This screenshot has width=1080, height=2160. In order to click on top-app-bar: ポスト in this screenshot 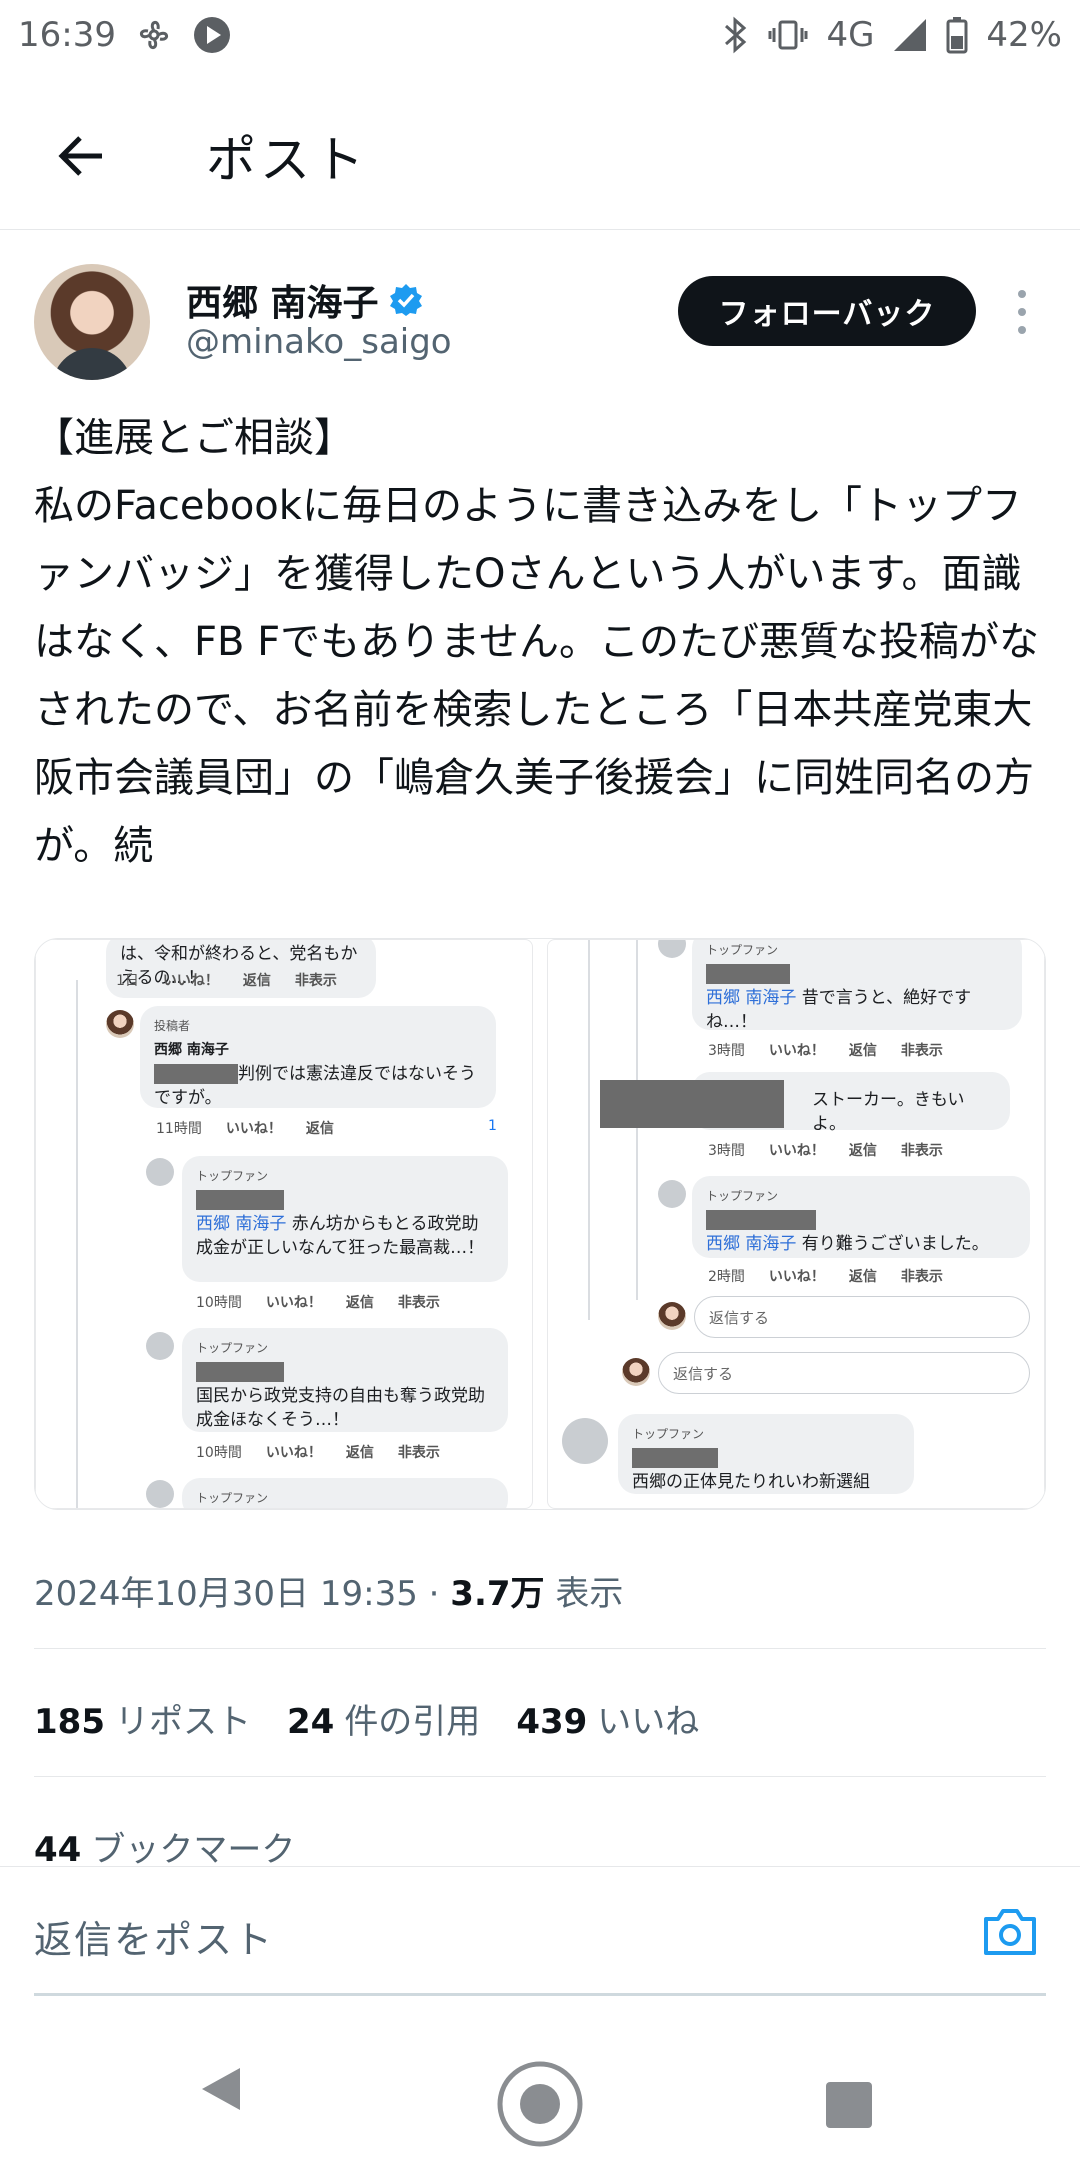, I will do `click(540, 165)`.